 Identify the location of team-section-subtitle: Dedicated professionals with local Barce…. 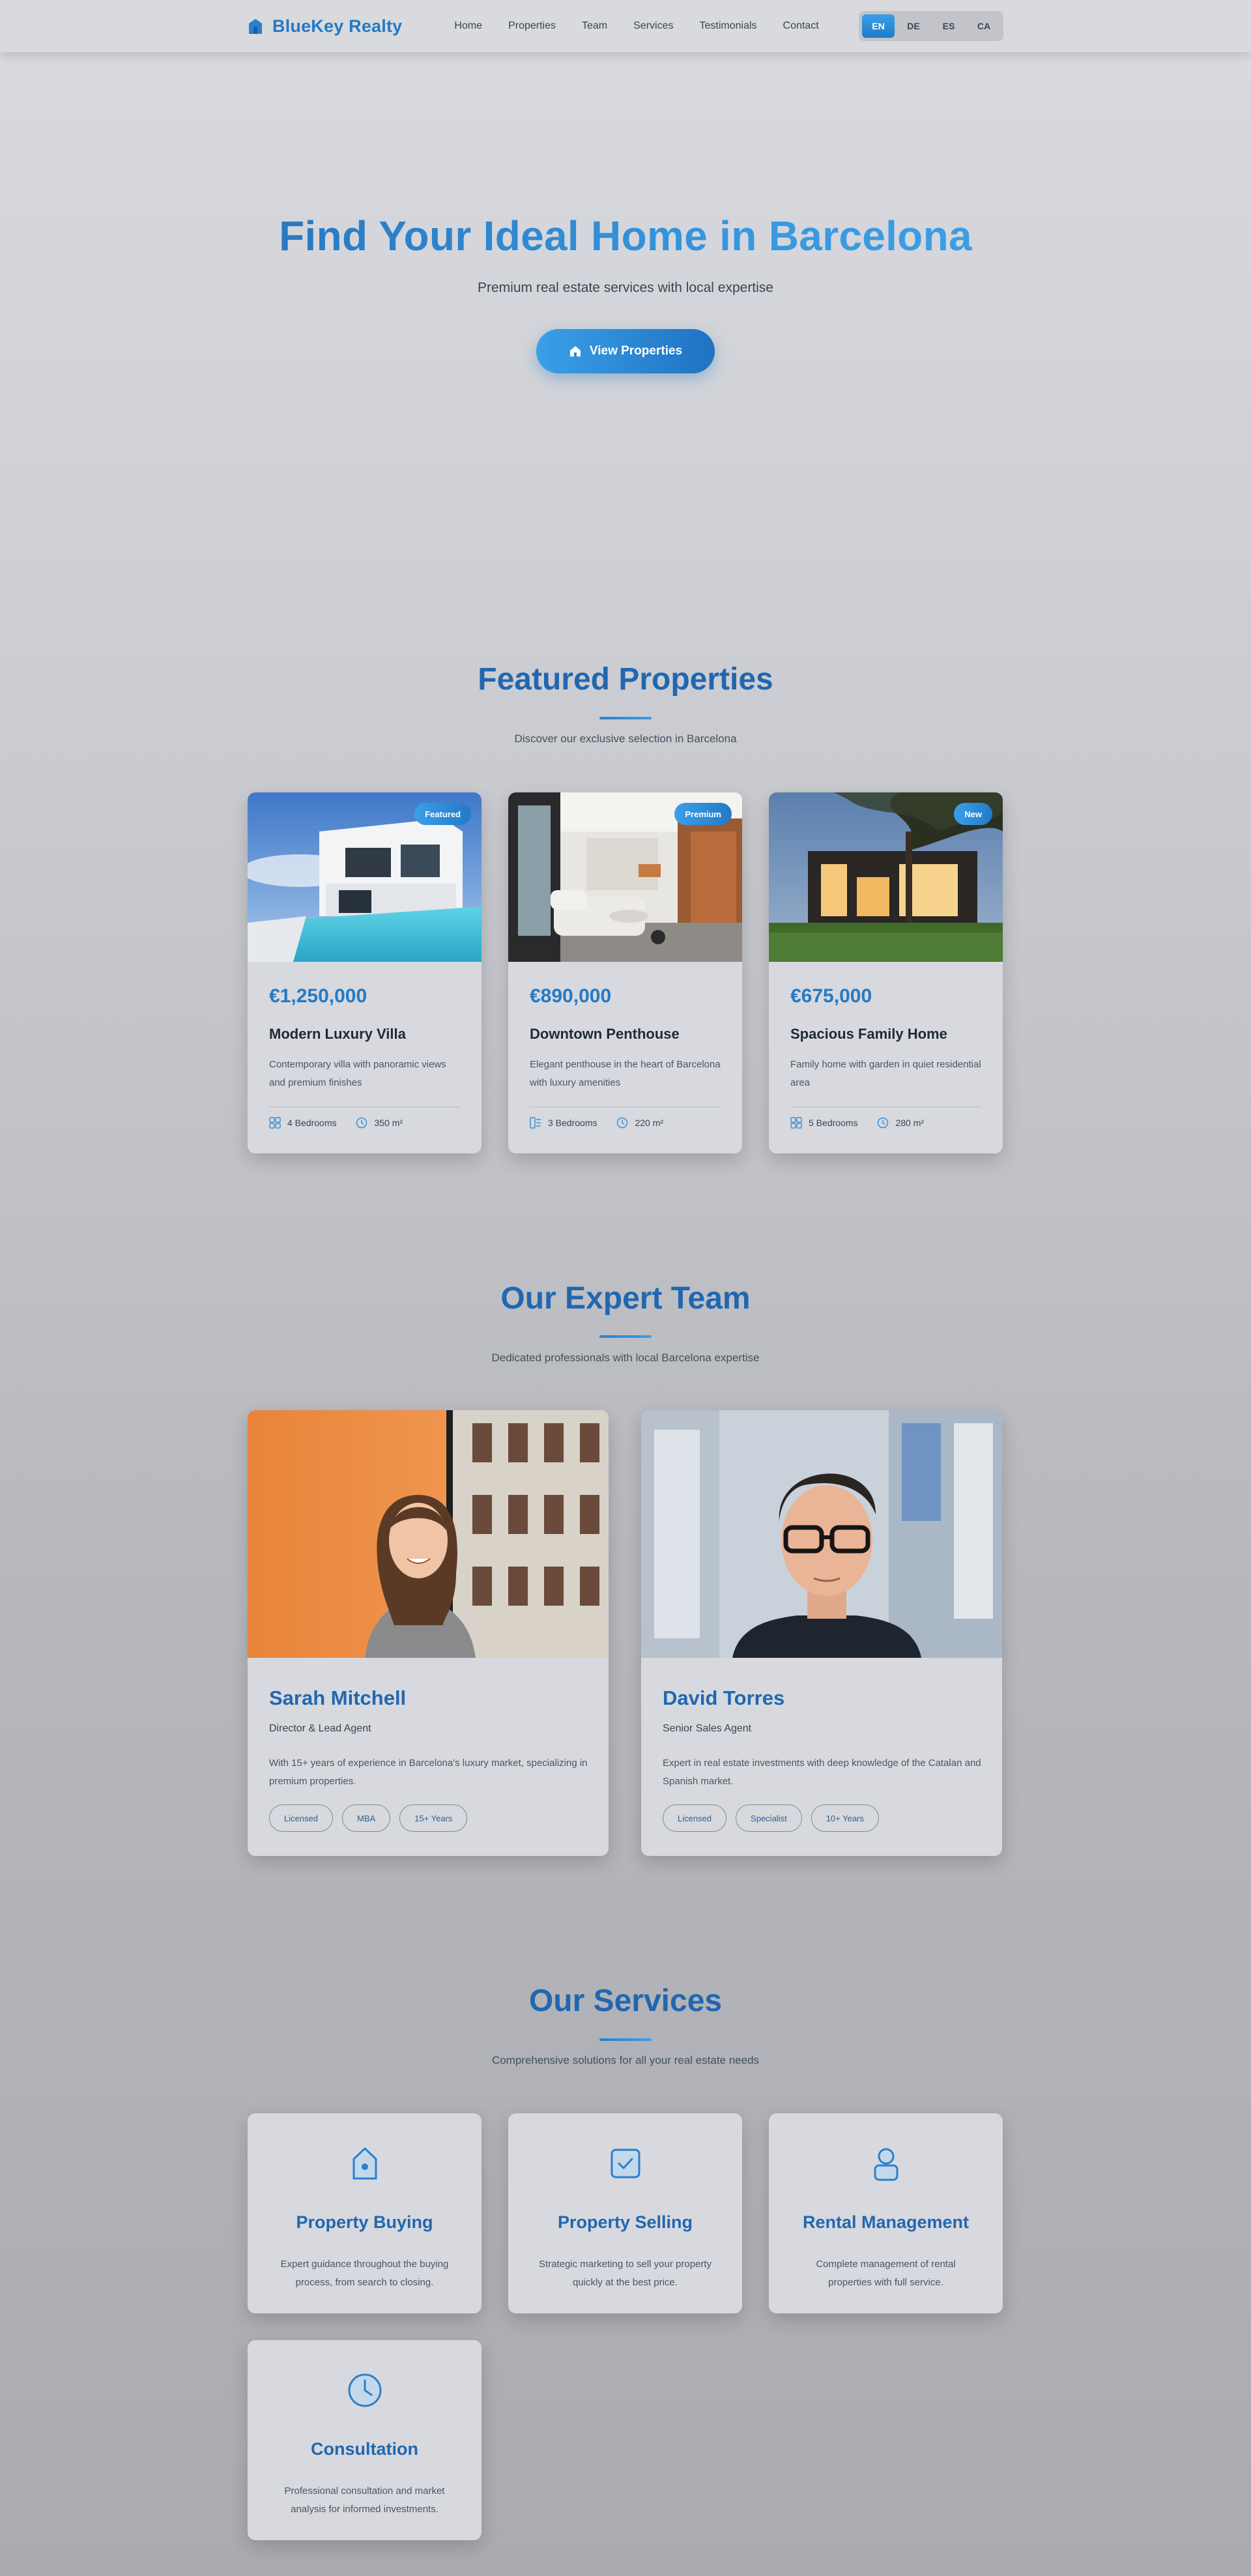
(625, 1358).